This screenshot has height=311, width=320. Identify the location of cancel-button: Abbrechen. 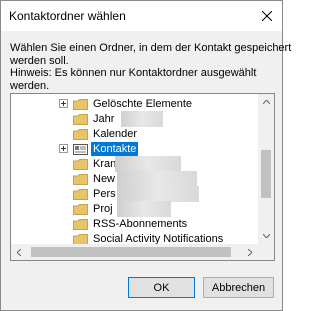
(238, 287).